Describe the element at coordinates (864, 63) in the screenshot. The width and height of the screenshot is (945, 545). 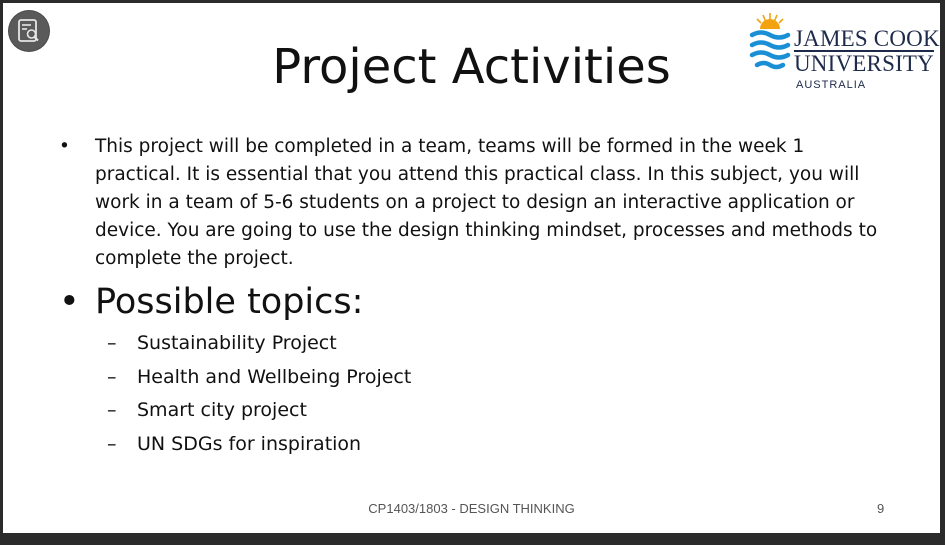
I see `logo-line-2: UNIVERSITY` at that location.